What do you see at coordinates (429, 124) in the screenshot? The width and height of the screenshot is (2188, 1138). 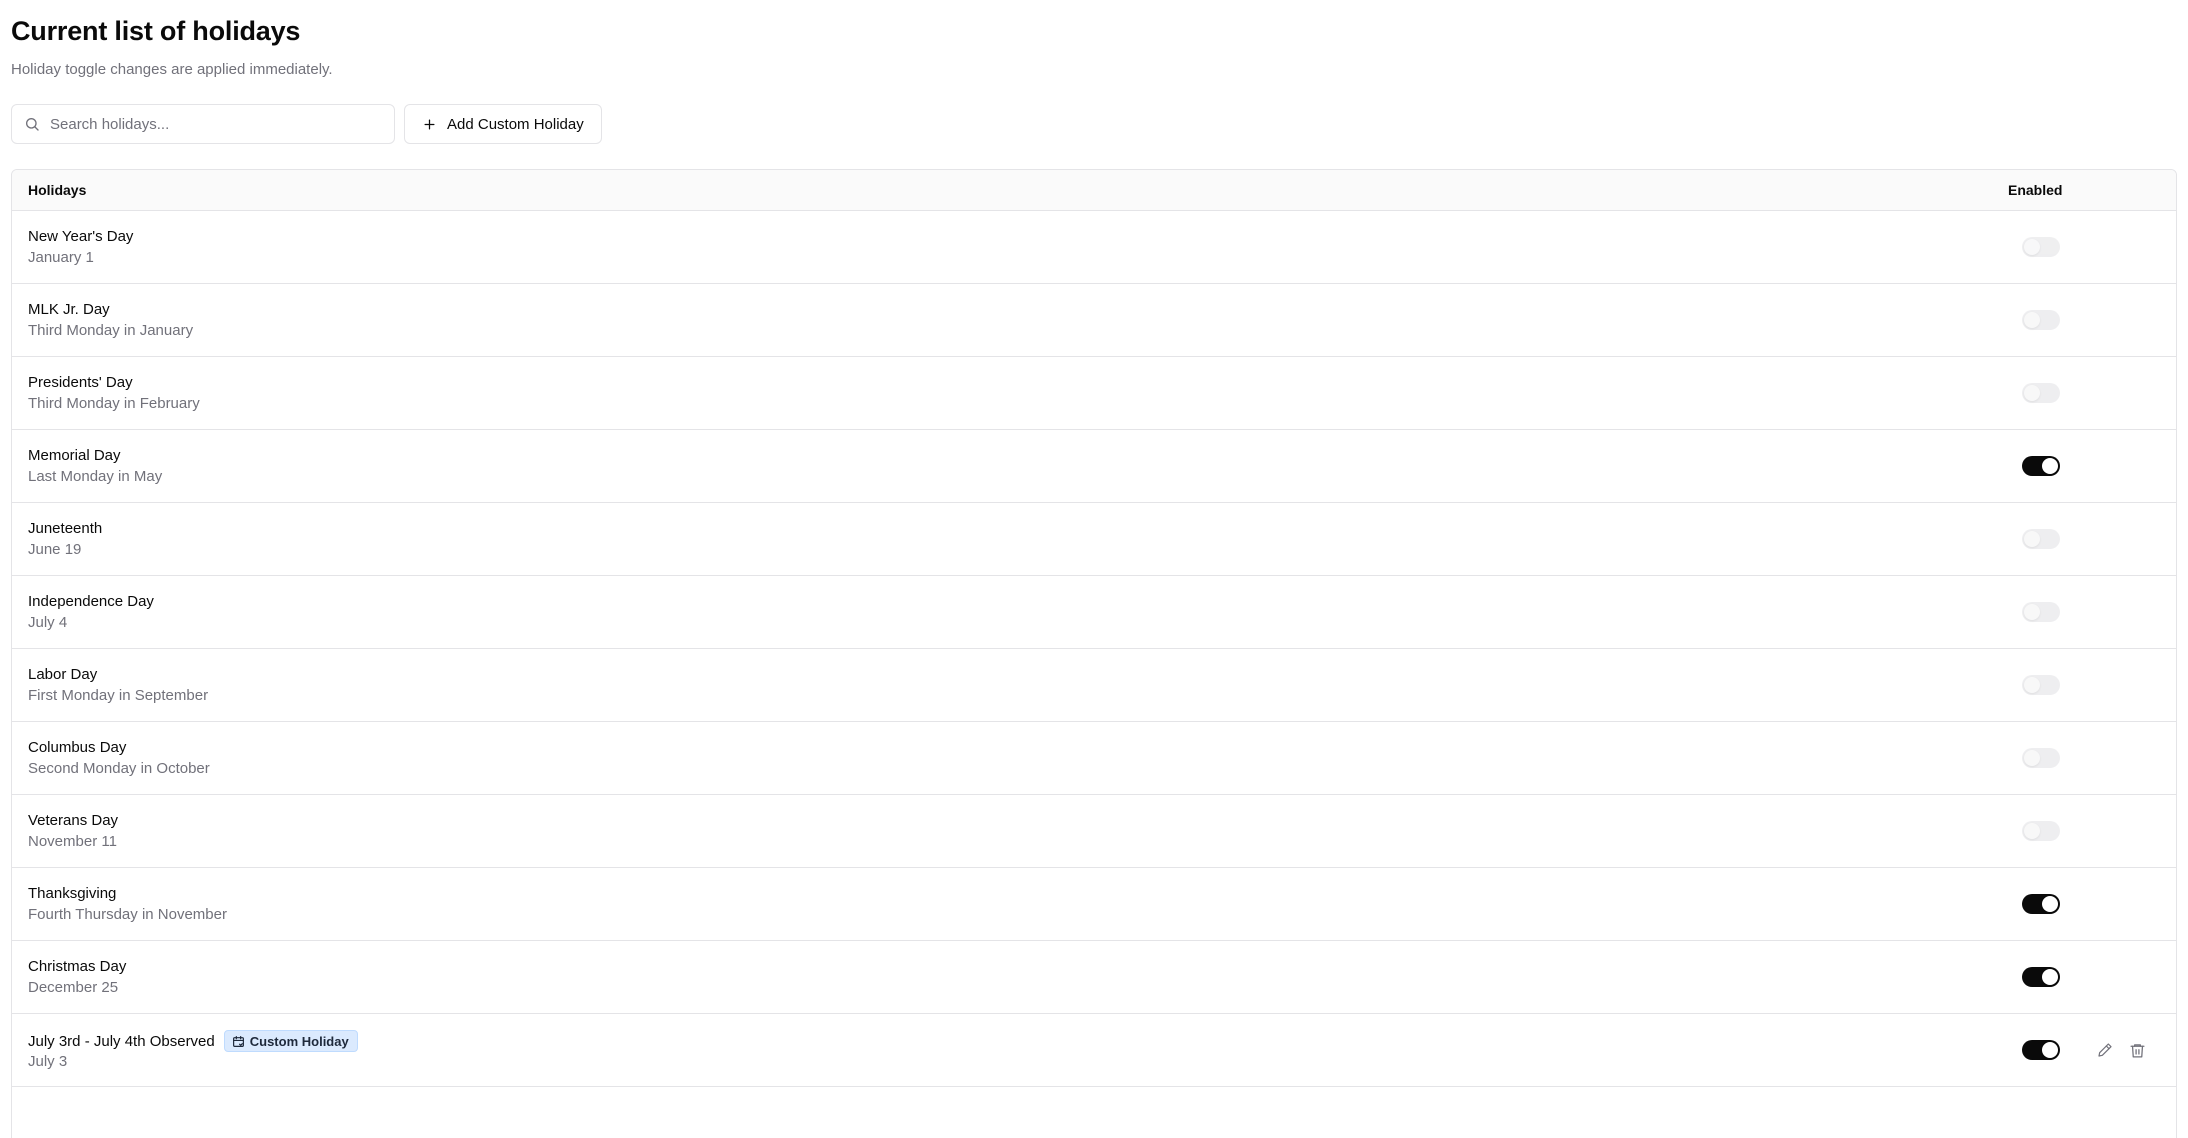 I see `plus-icon` at bounding box center [429, 124].